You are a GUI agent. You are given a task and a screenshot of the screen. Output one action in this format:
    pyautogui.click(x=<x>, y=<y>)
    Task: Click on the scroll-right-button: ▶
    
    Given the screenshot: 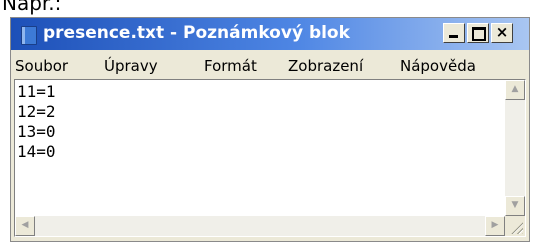 What is the action you would take?
    pyautogui.click(x=495, y=226)
    